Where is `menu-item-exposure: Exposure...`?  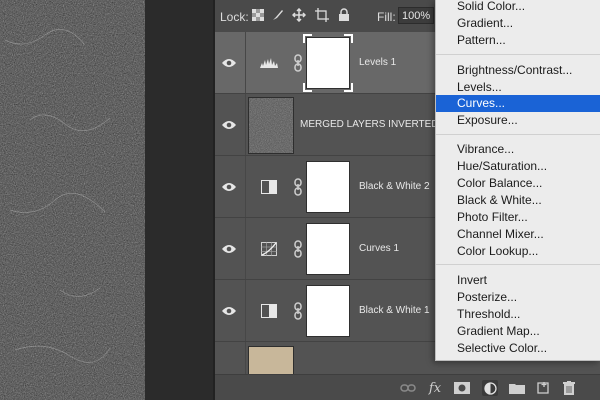
menu-item-exposure: Exposure... is located at coordinates (518, 120).